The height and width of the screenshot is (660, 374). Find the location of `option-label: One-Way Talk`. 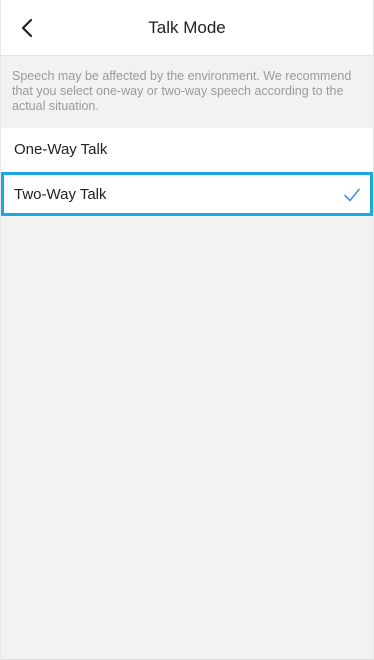

option-label: One-Way Talk is located at coordinates (61, 149).